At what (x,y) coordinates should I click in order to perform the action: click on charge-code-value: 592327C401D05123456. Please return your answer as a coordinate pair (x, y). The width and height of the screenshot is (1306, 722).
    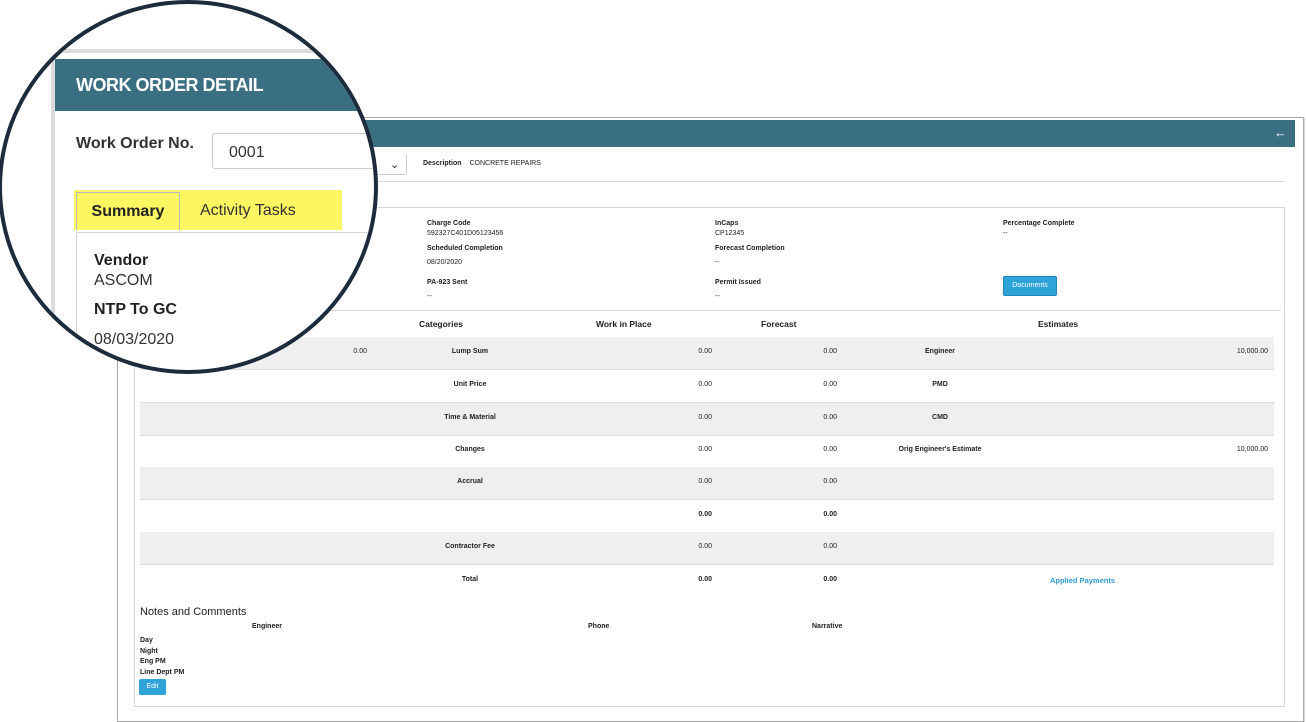
    Looking at the image, I should click on (465, 233).